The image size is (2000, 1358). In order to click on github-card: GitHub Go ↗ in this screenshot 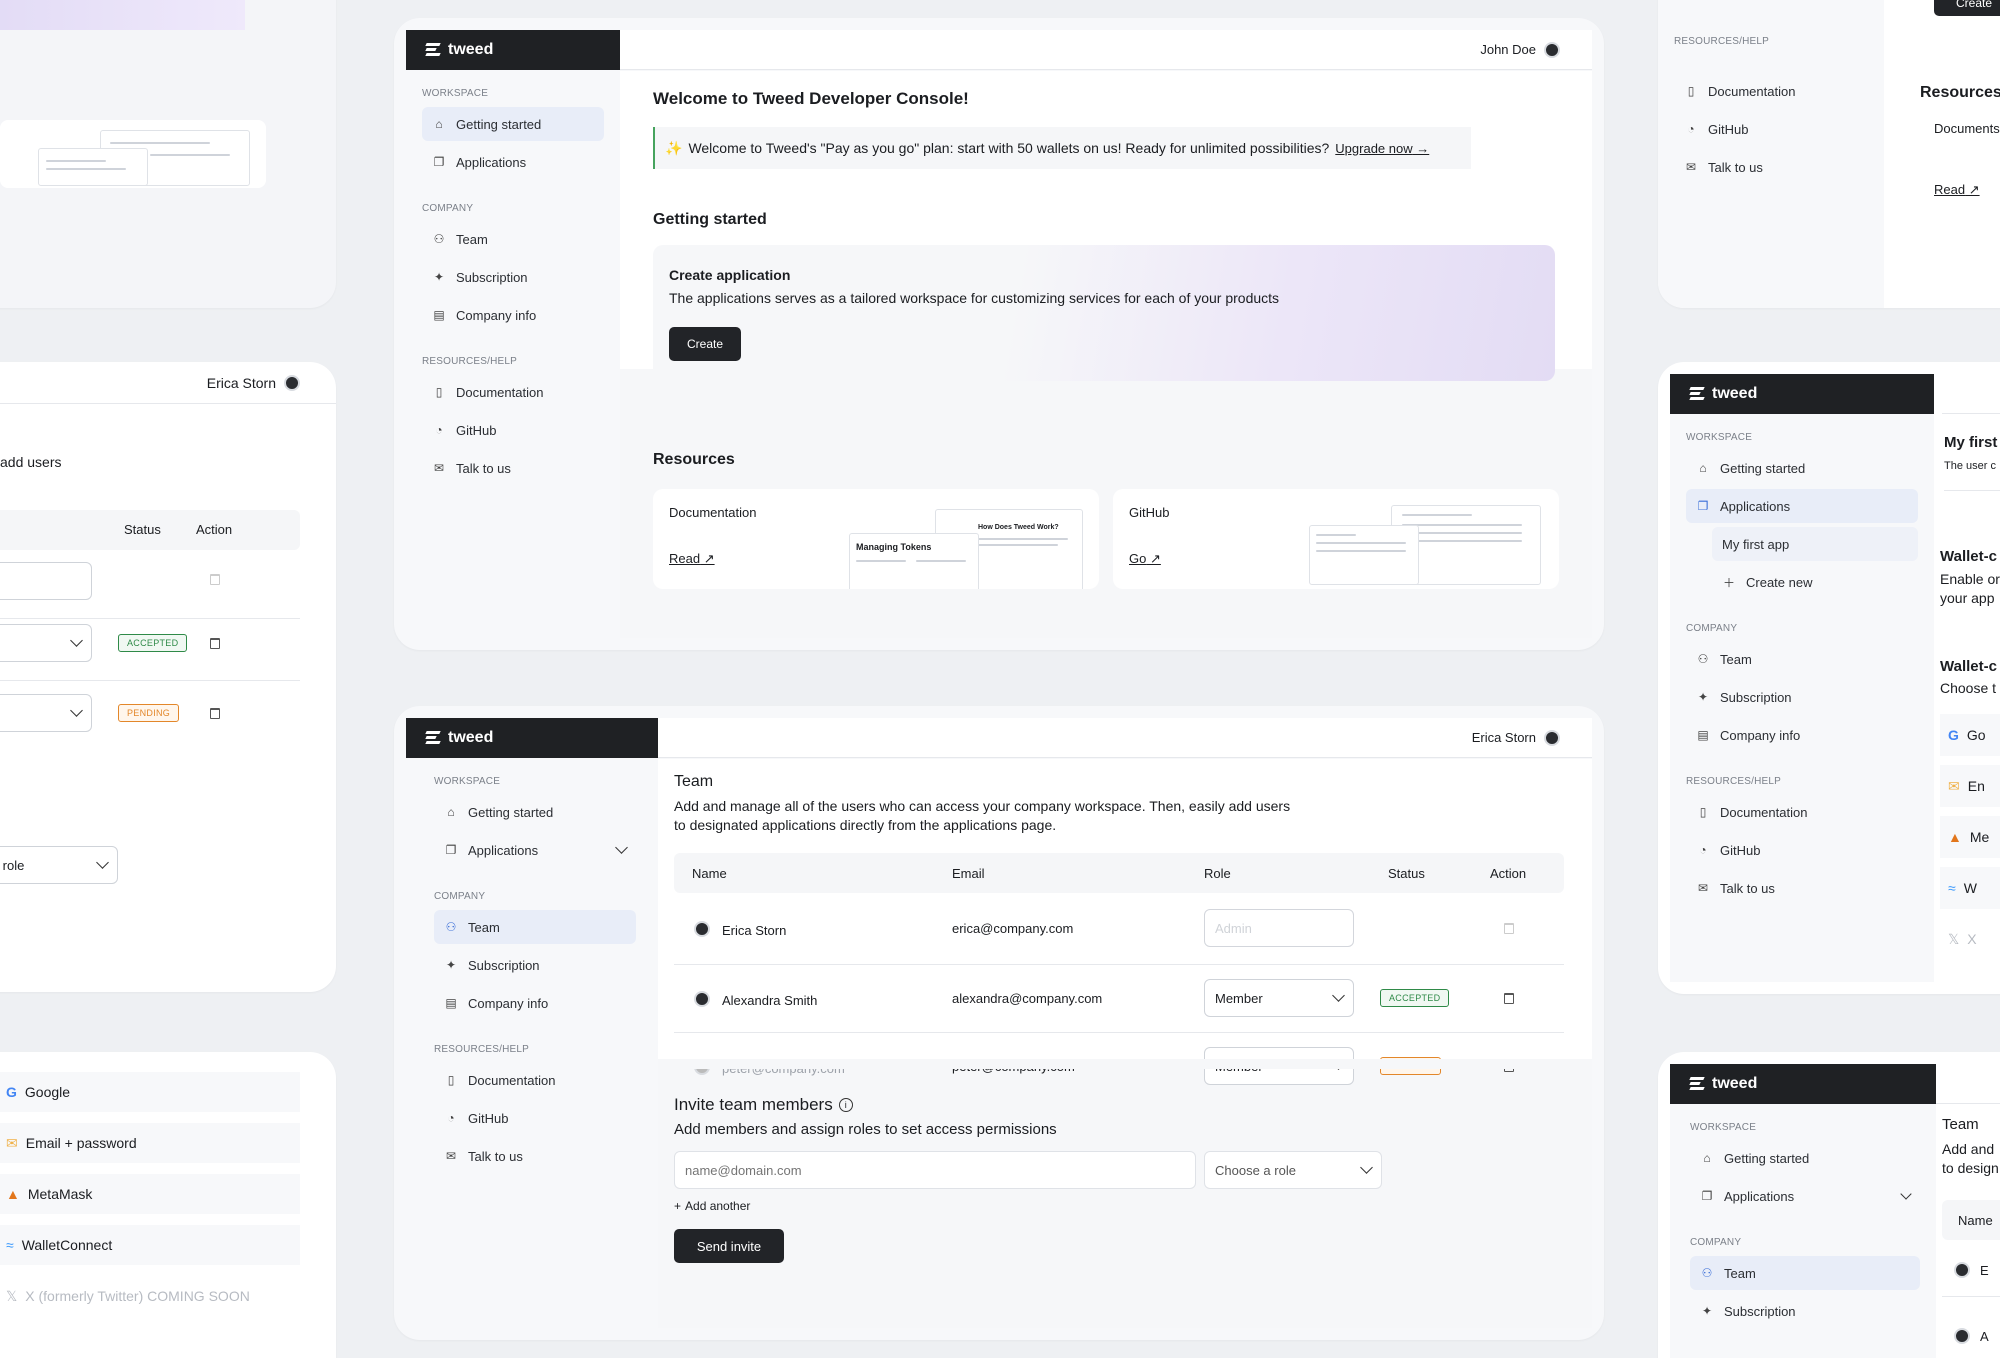, I will do `click(1336, 539)`.